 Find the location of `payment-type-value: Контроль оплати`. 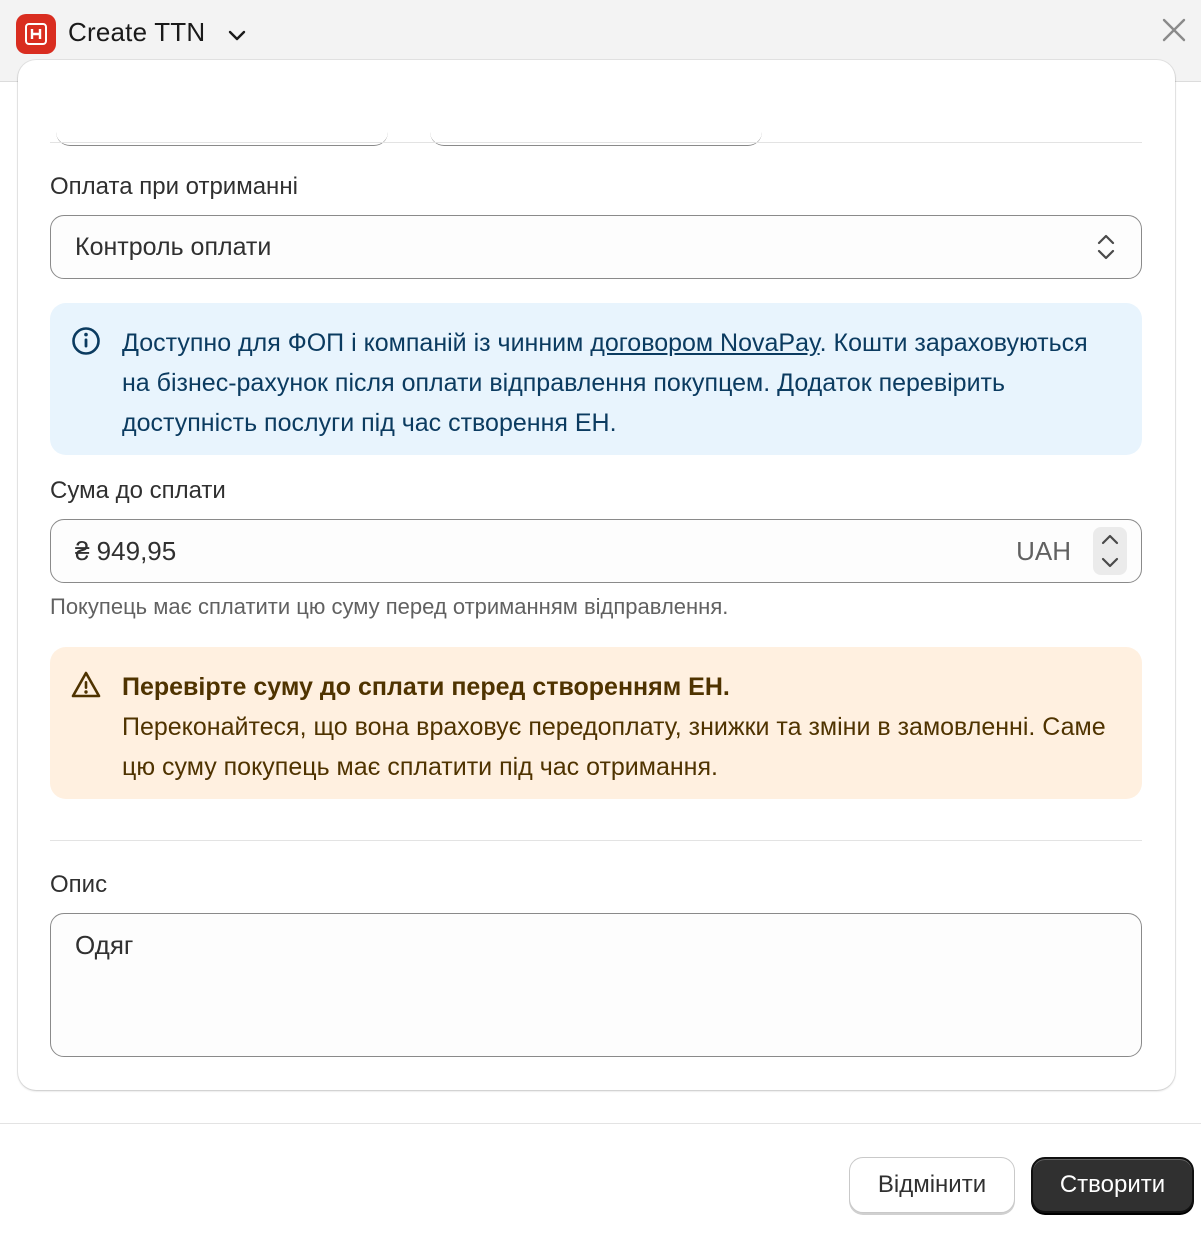

payment-type-value: Контроль оплати is located at coordinates (173, 247).